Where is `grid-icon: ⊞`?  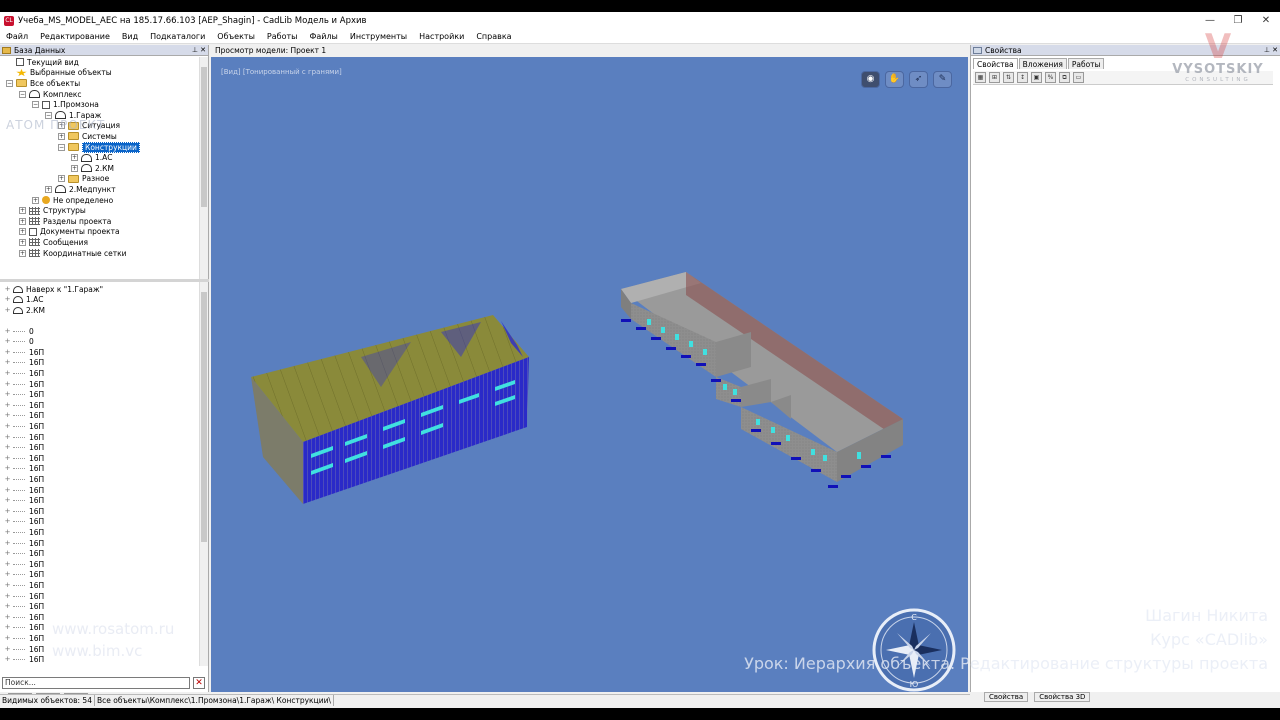 grid-icon: ⊞ is located at coordinates (994, 77).